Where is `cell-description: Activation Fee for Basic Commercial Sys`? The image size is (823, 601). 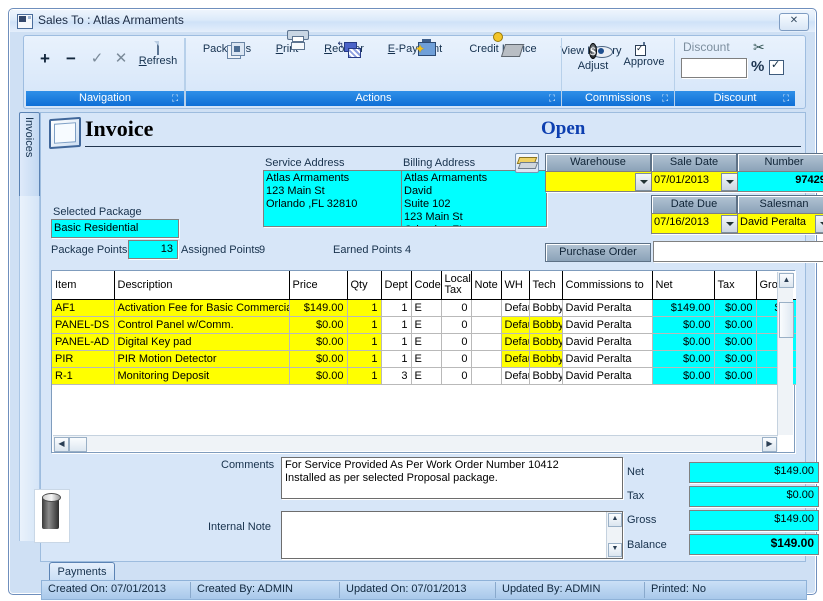
cell-description: Activation Fee for Basic Commercial Sys is located at coordinates (202, 308).